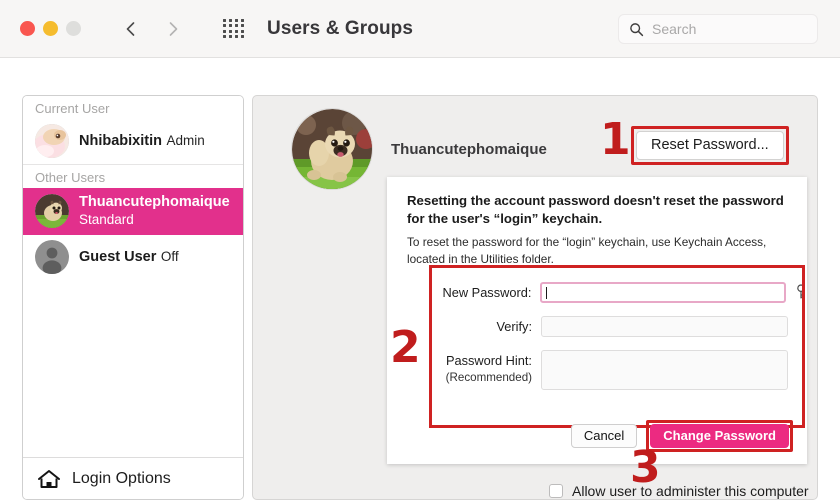 The width and height of the screenshot is (840, 500). What do you see at coordinates (469, 149) in the screenshot?
I see `account-name: Thuancutephomaique` at bounding box center [469, 149].